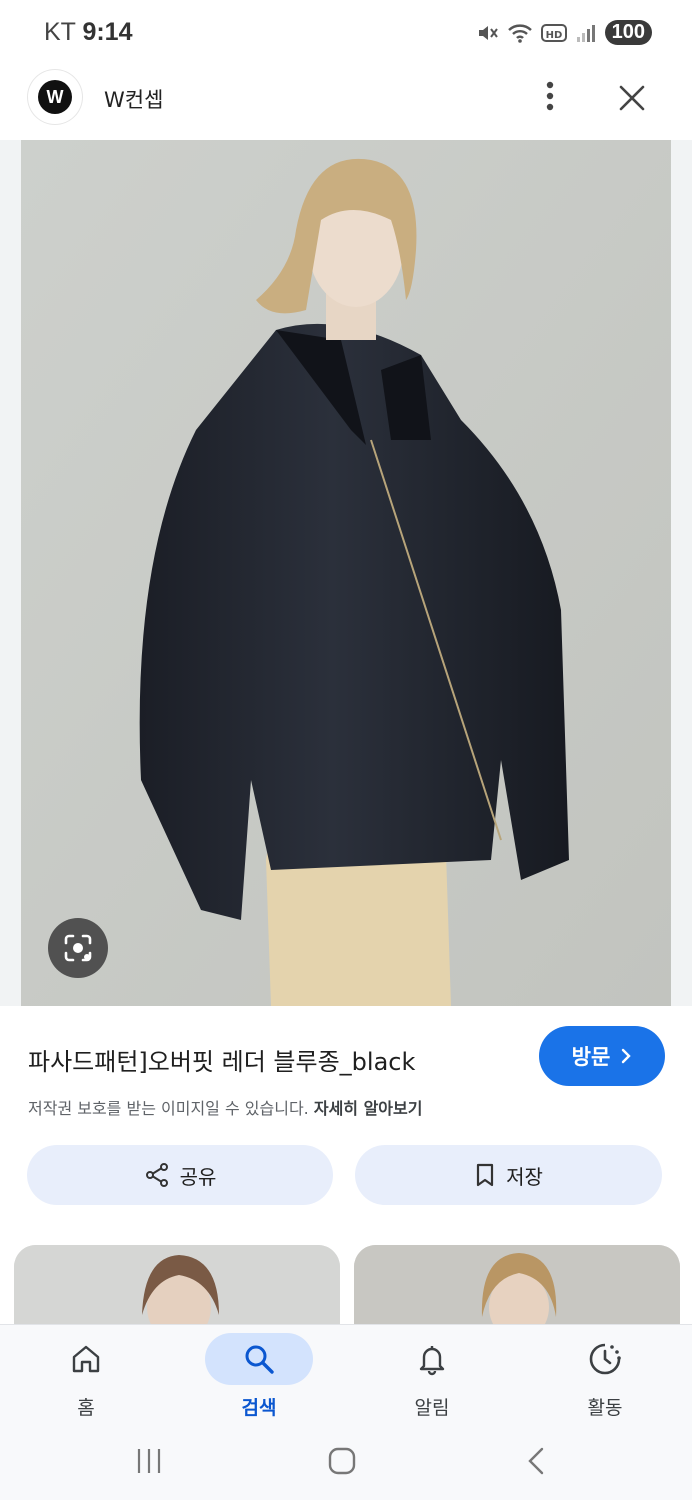 Image resolution: width=692 pixels, height=1500 pixels. I want to click on back-icon, so click(536, 1461).